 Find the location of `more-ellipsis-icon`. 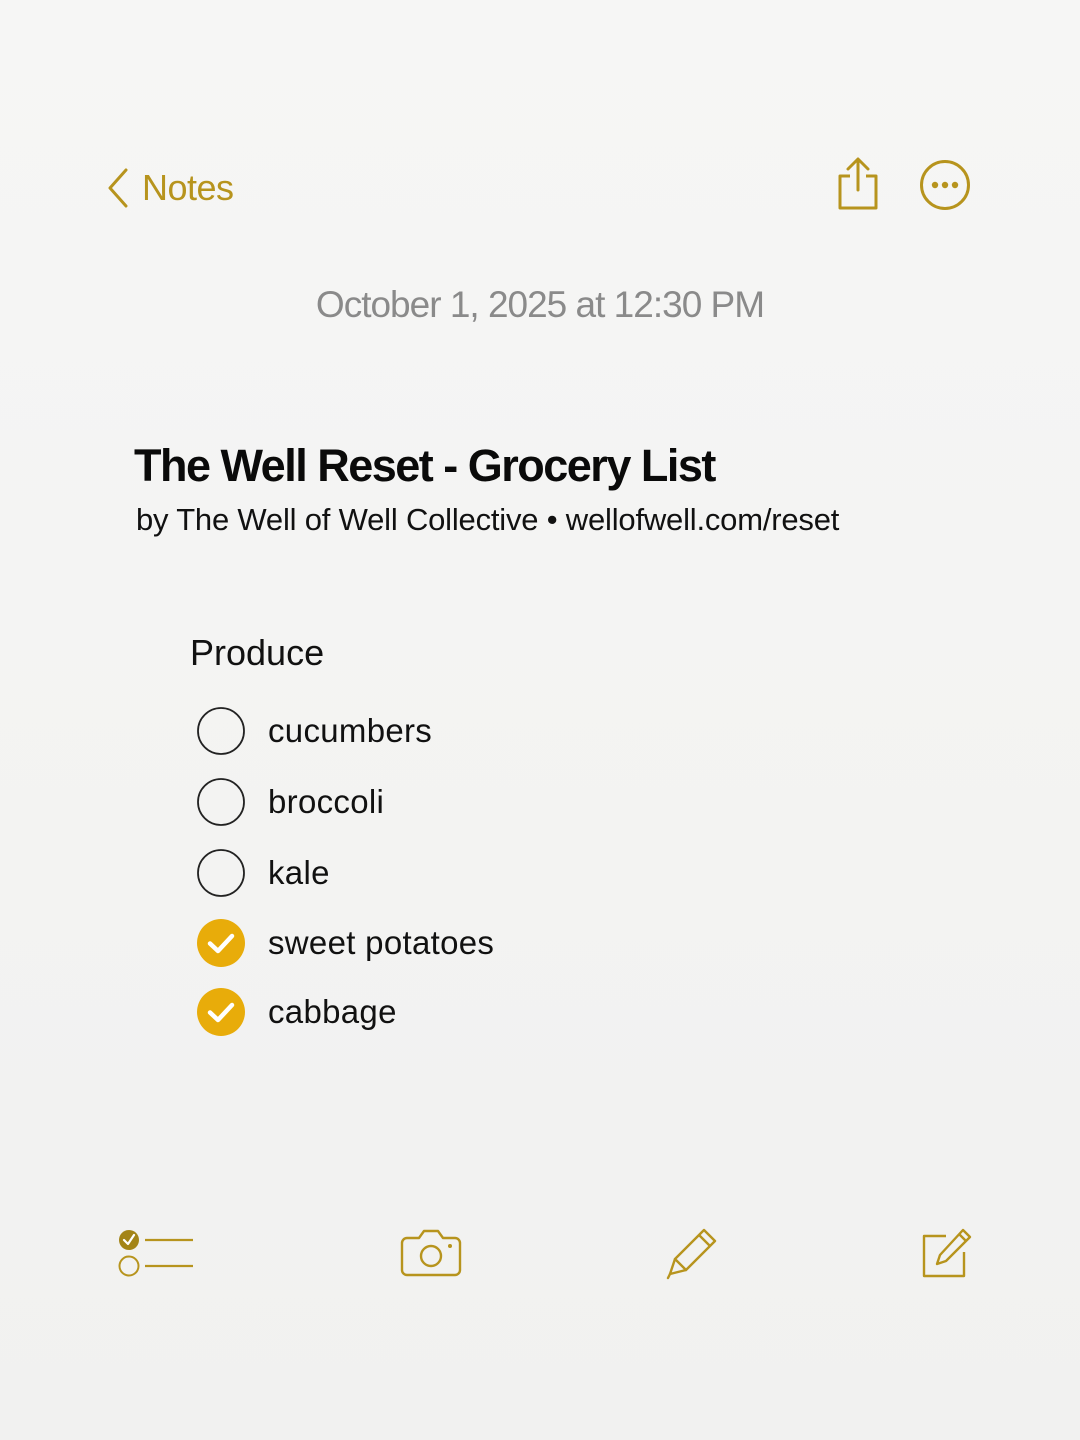

more-ellipsis-icon is located at coordinates (945, 185).